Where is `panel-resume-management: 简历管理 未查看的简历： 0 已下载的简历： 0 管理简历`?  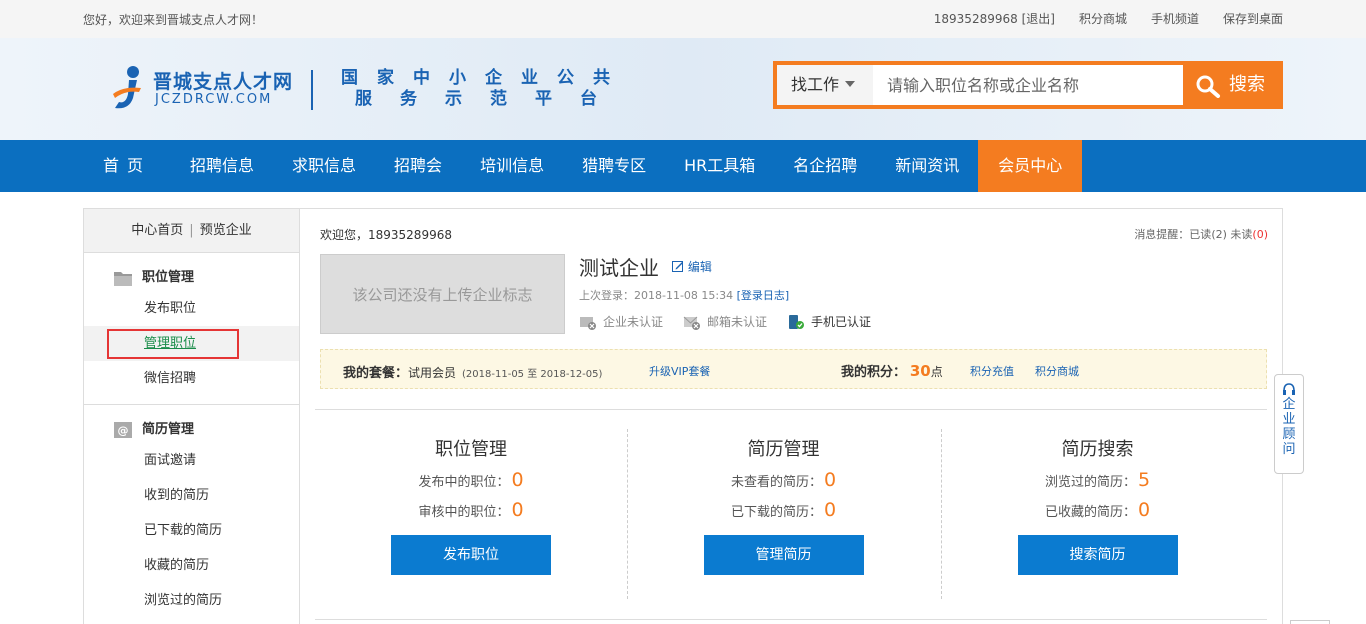 panel-resume-management: 简历管理 未查看的简历： 0 已下载的简历： 0 管理简历 is located at coordinates (783, 514).